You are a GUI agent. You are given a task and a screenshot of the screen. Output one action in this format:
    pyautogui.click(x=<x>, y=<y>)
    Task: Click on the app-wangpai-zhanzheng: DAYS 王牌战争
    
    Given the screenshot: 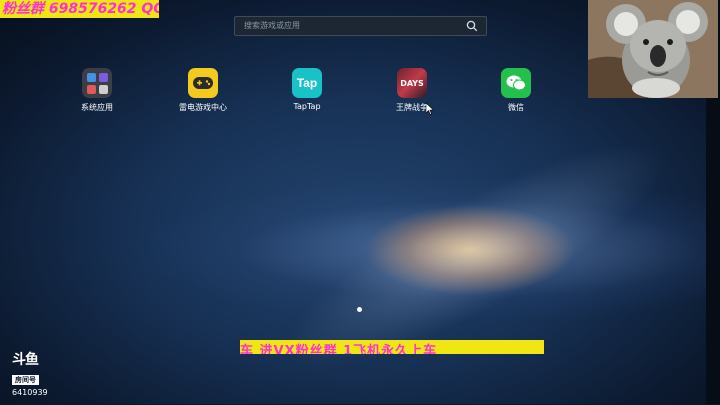 What is the action you would take?
    pyautogui.click(x=412, y=90)
    